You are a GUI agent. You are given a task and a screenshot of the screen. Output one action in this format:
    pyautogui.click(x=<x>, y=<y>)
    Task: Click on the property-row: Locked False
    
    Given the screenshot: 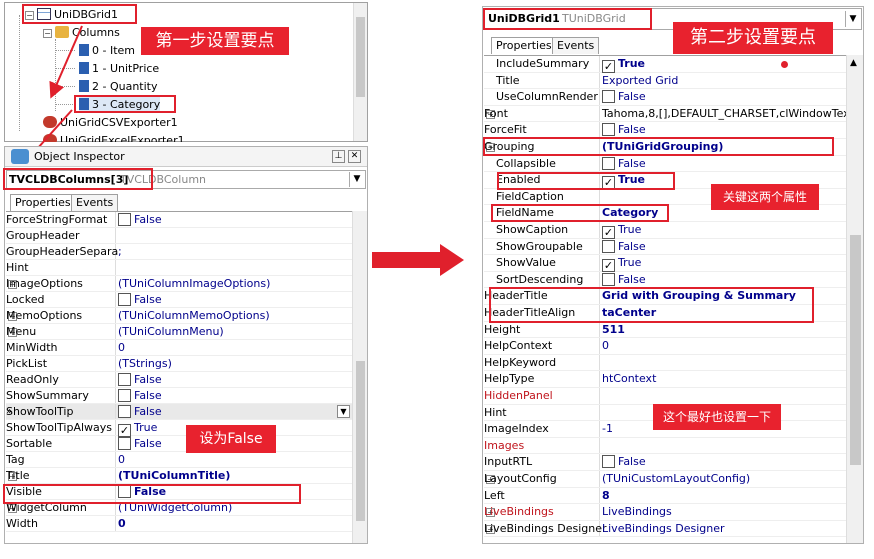 What is the action you would take?
    pyautogui.click(x=179, y=300)
    